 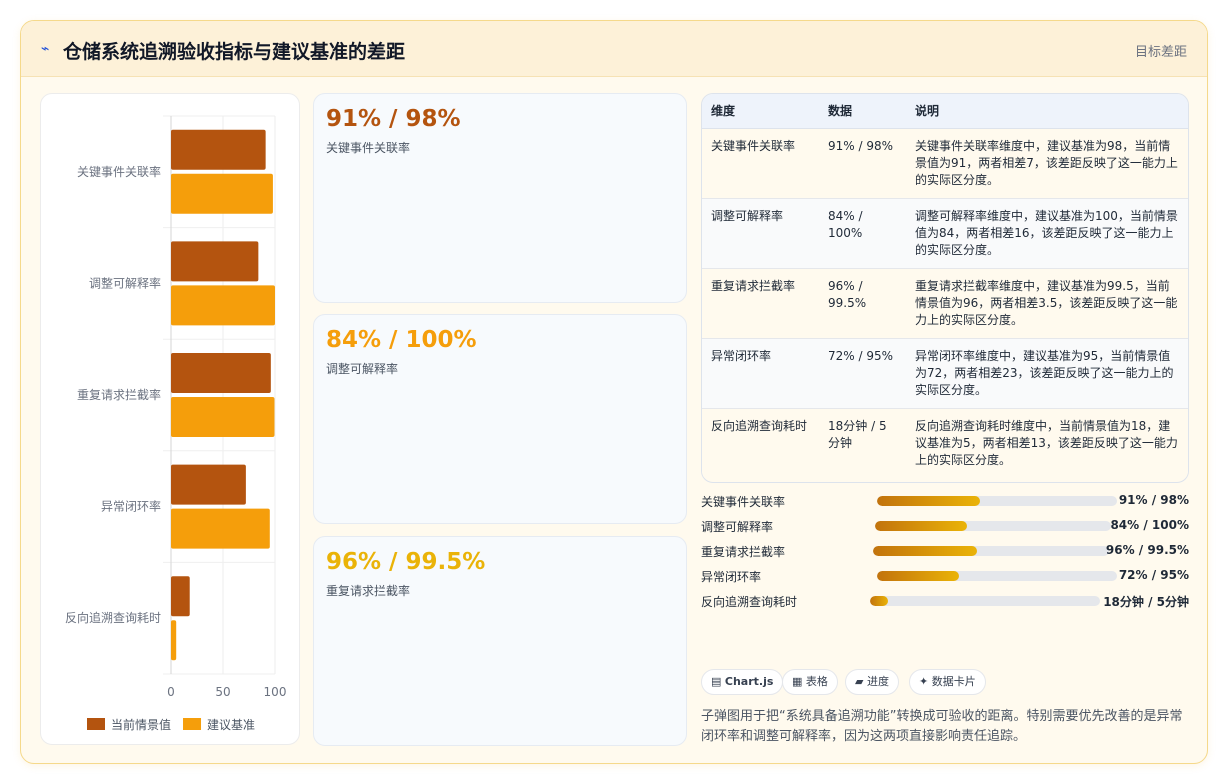 What do you see at coordinates (393, 119) in the screenshot?
I see `kpi-value: 91% / 98%` at bounding box center [393, 119].